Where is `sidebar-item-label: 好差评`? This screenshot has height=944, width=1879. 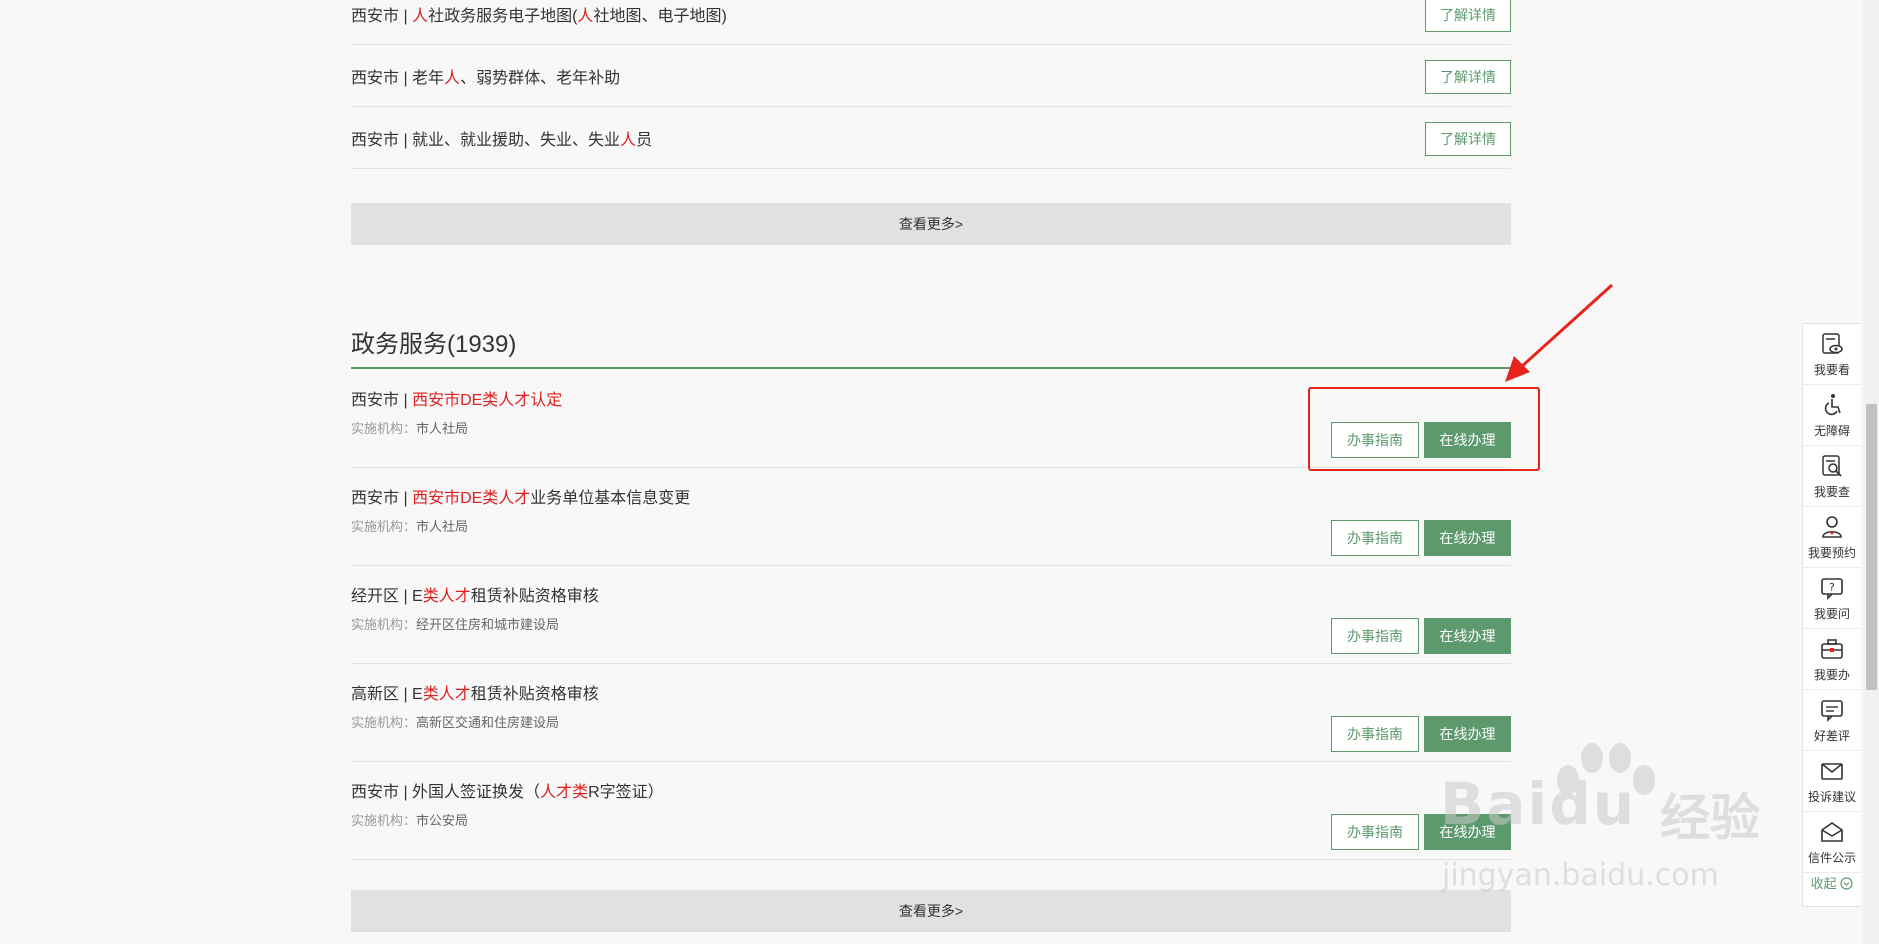 sidebar-item-label: 好差评 is located at coordinates (1831, 736).